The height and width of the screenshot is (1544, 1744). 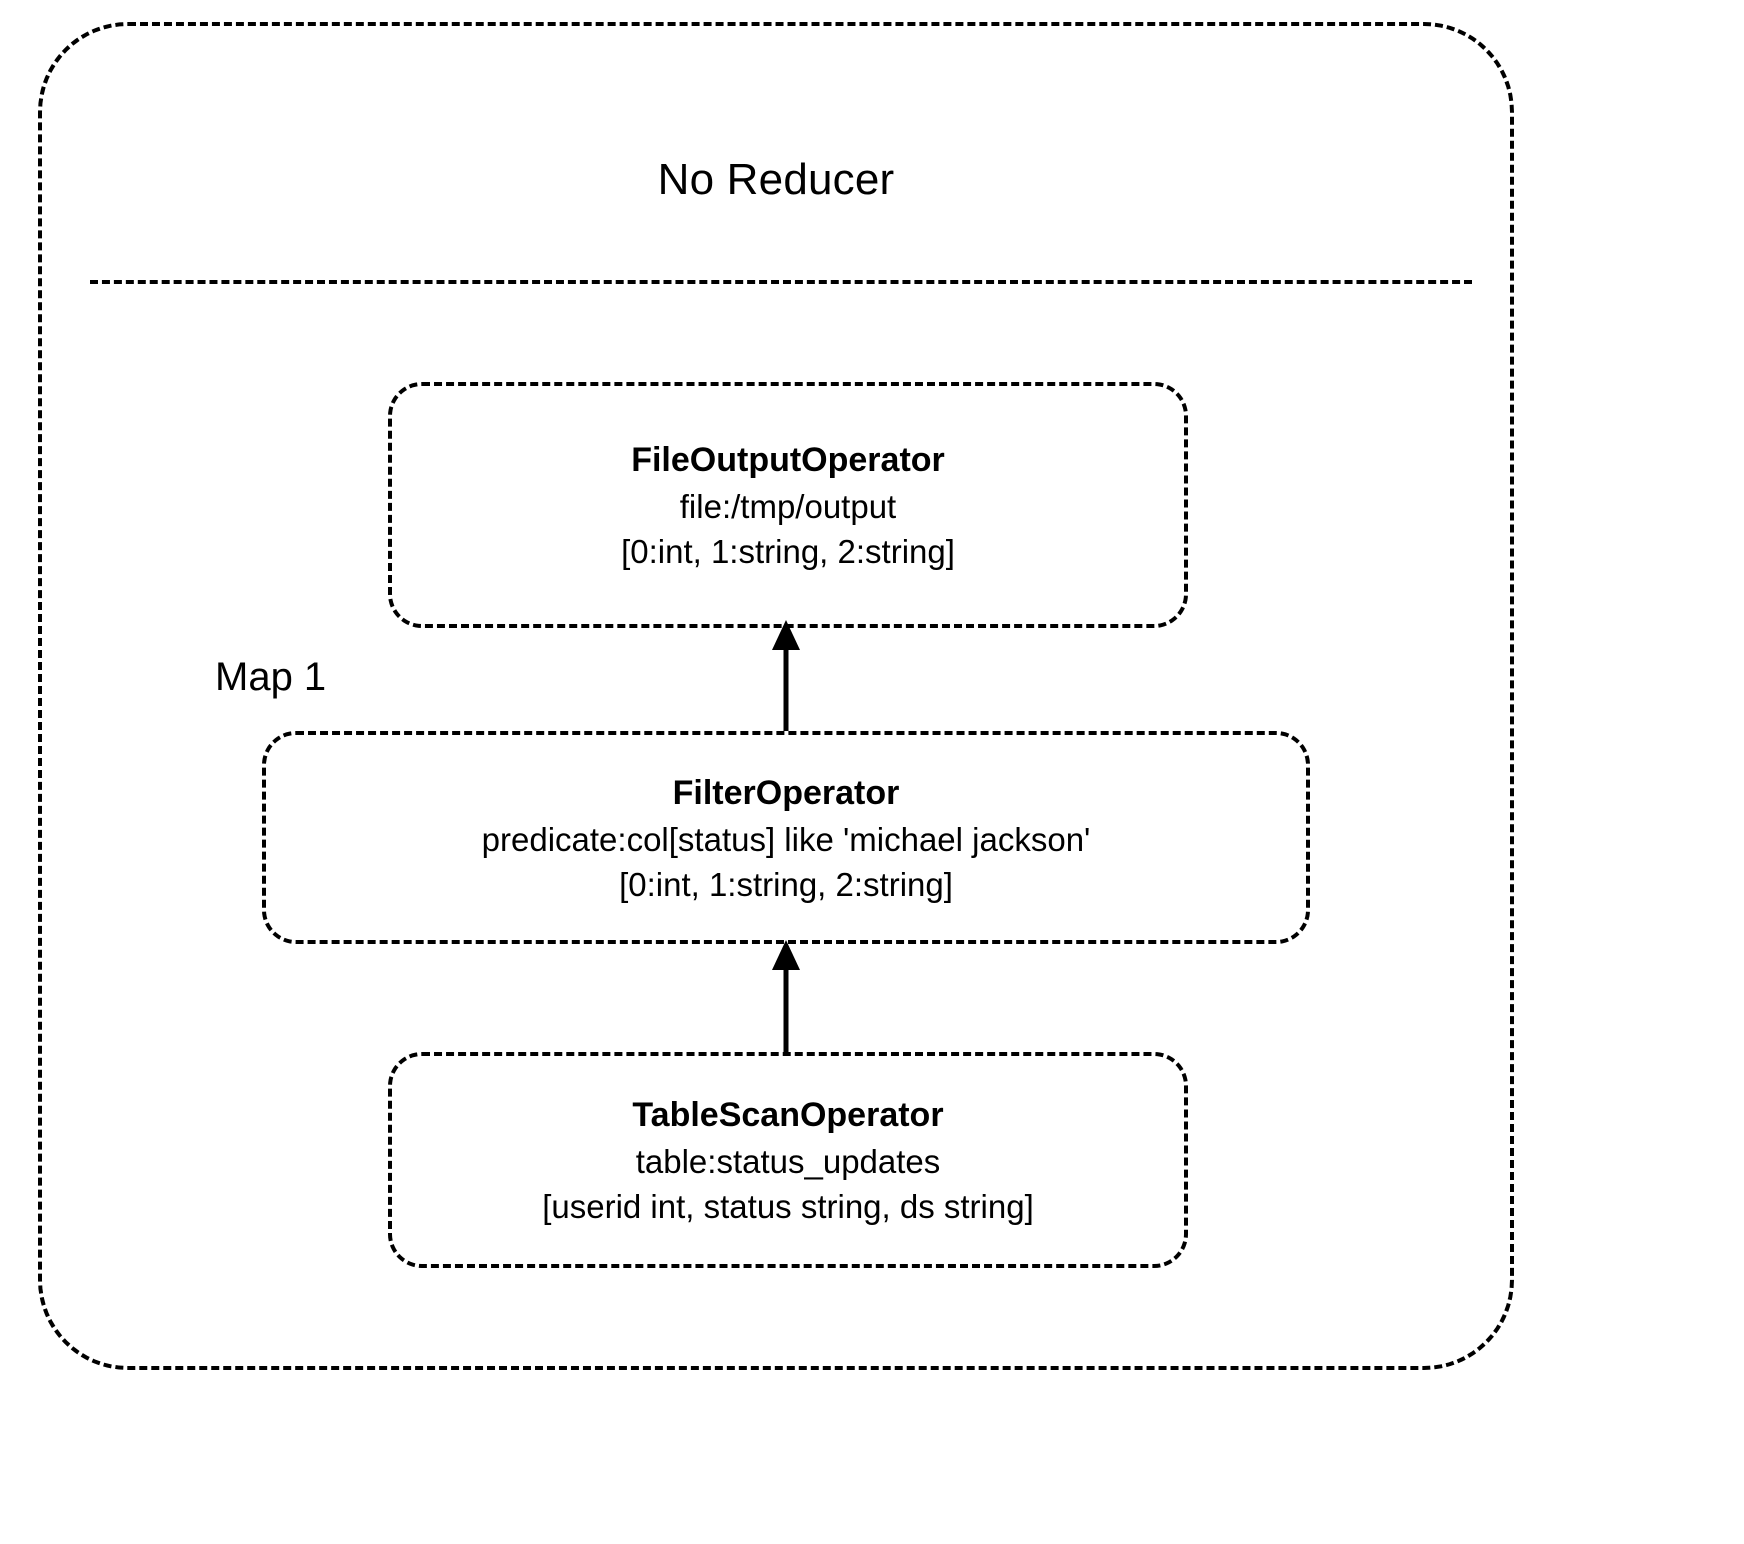 What do you see at coordinates (786, 678) in the screenshot?
I see `edge-filter-to-file-output-arrow` at bounding box center [786, 678].